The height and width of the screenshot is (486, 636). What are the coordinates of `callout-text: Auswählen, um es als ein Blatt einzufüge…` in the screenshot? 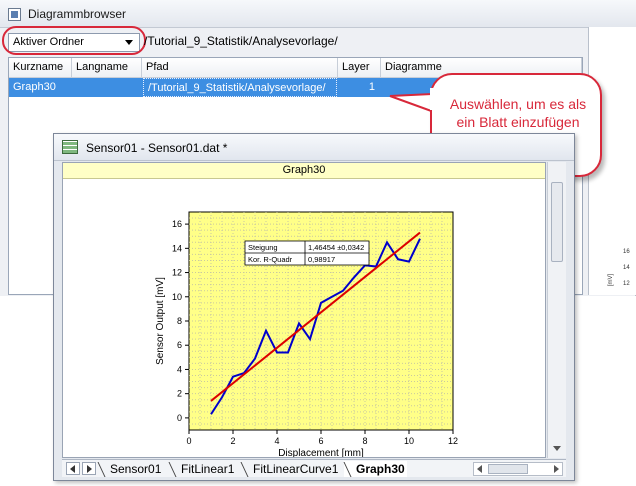 It's located at (518, 113).